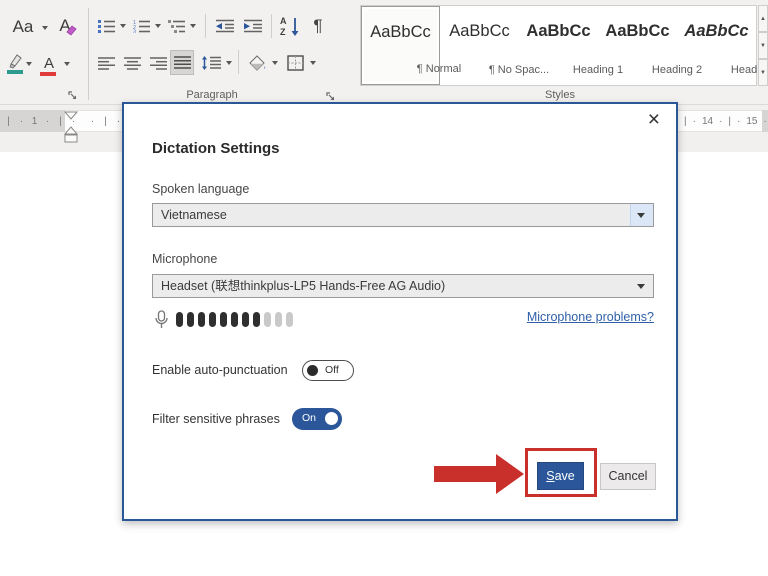 The height and width of the screenshot is (576, 768). What do you see at coordinates (134, 32) in the screenshot?
I see `svg-text: 3` at bounding box center [134, 32].